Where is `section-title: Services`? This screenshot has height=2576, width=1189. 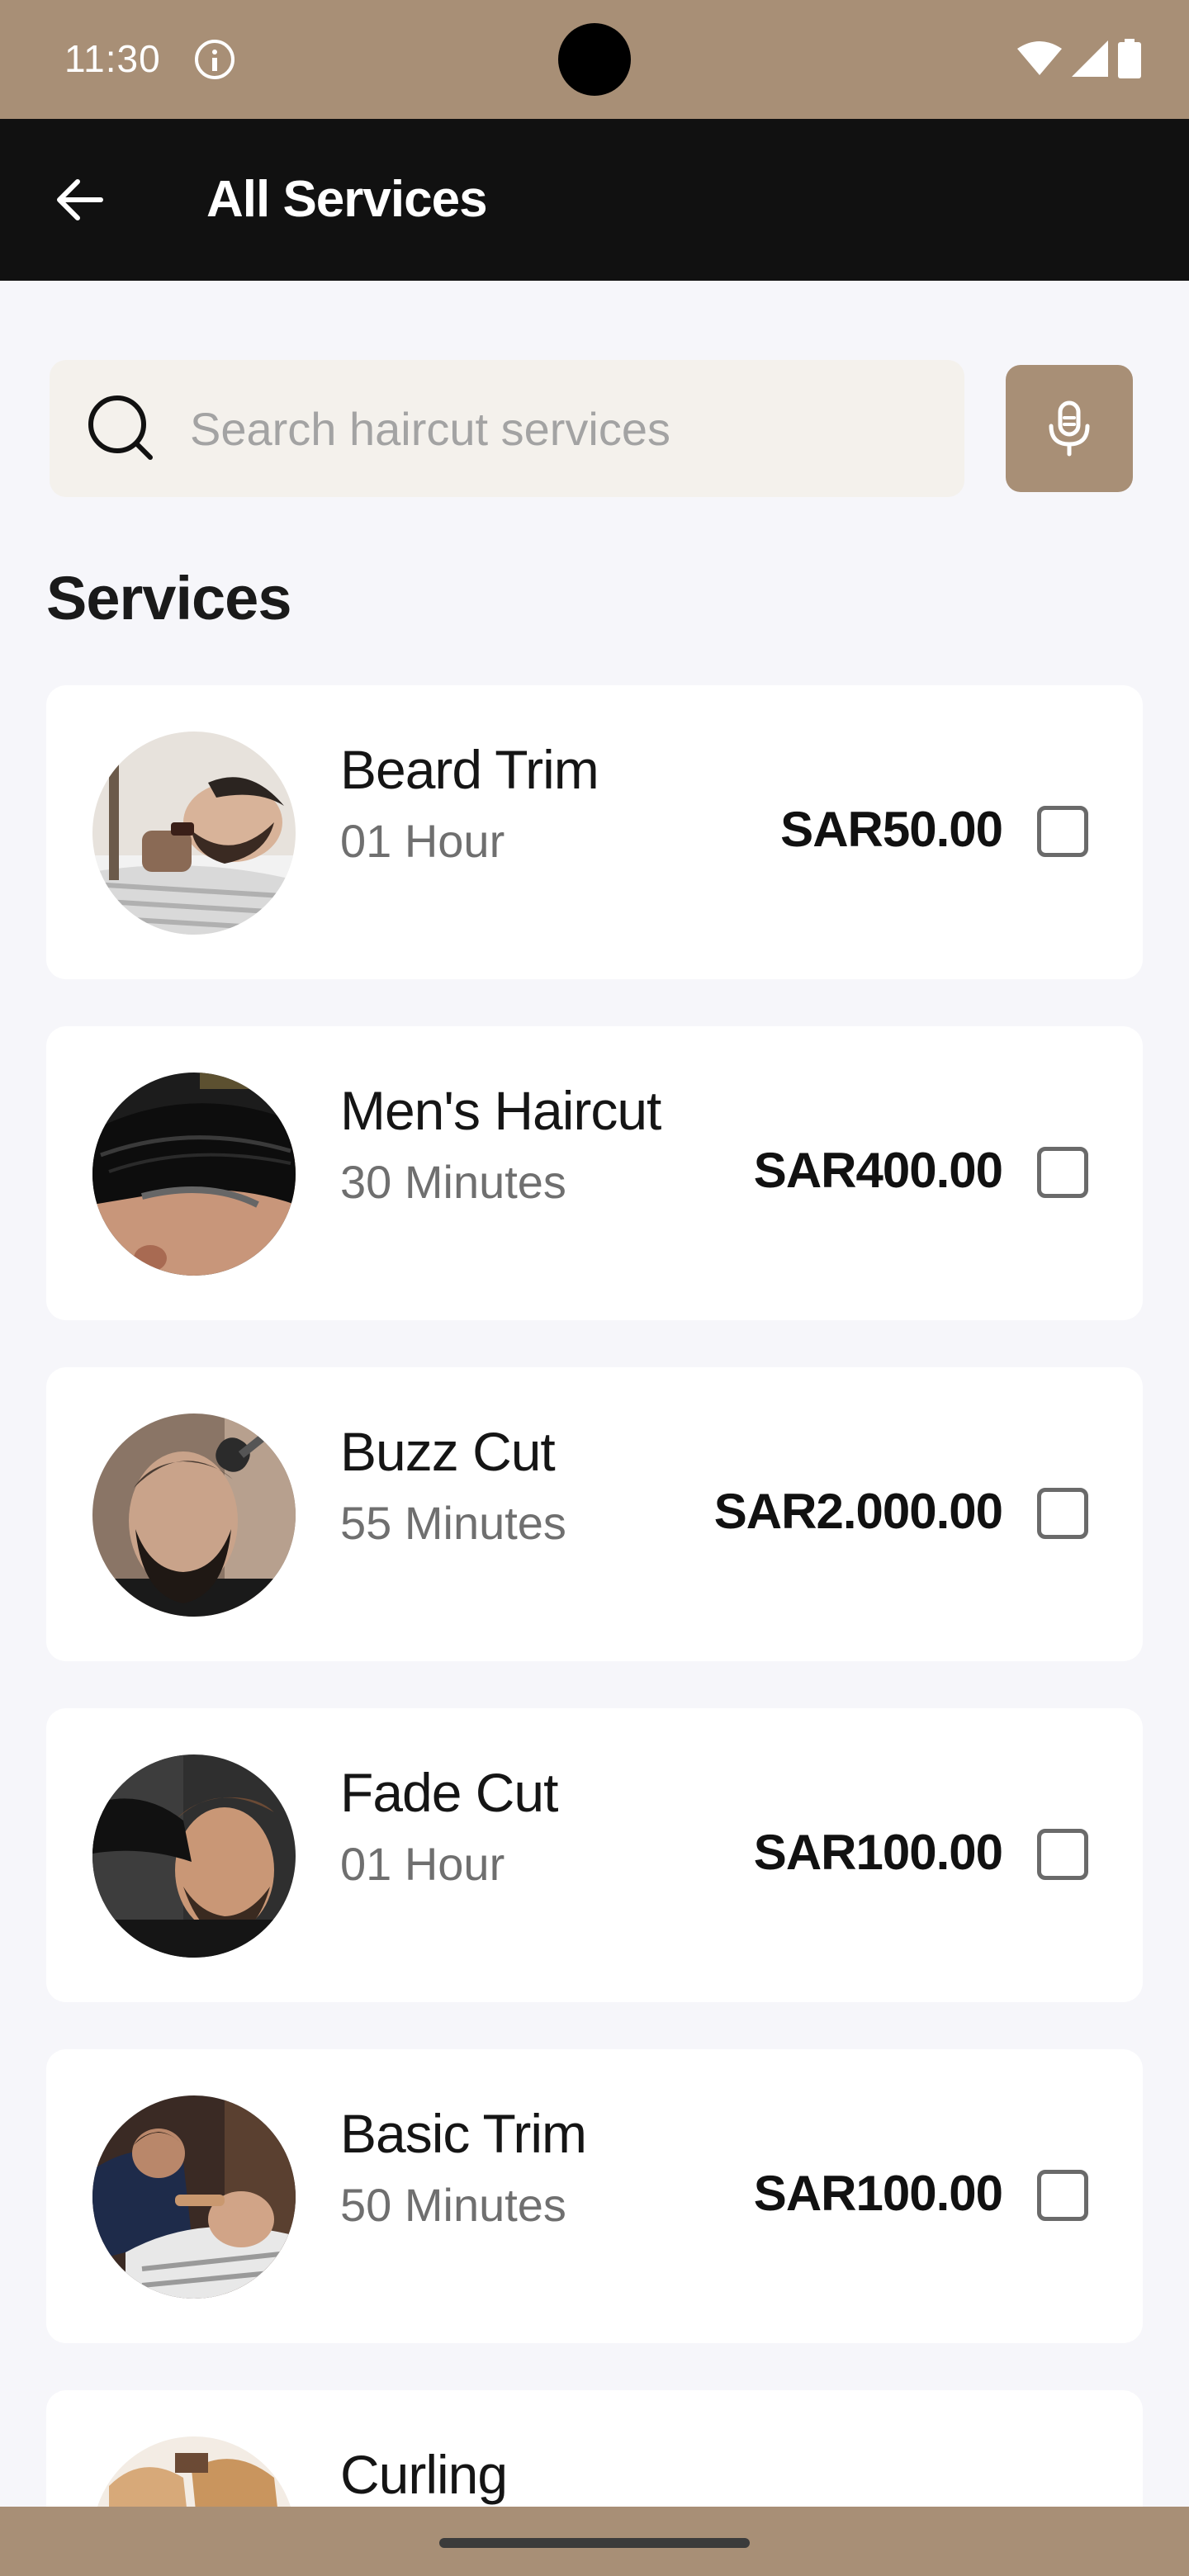 section-title: Services is located at coordinates (168, 598).